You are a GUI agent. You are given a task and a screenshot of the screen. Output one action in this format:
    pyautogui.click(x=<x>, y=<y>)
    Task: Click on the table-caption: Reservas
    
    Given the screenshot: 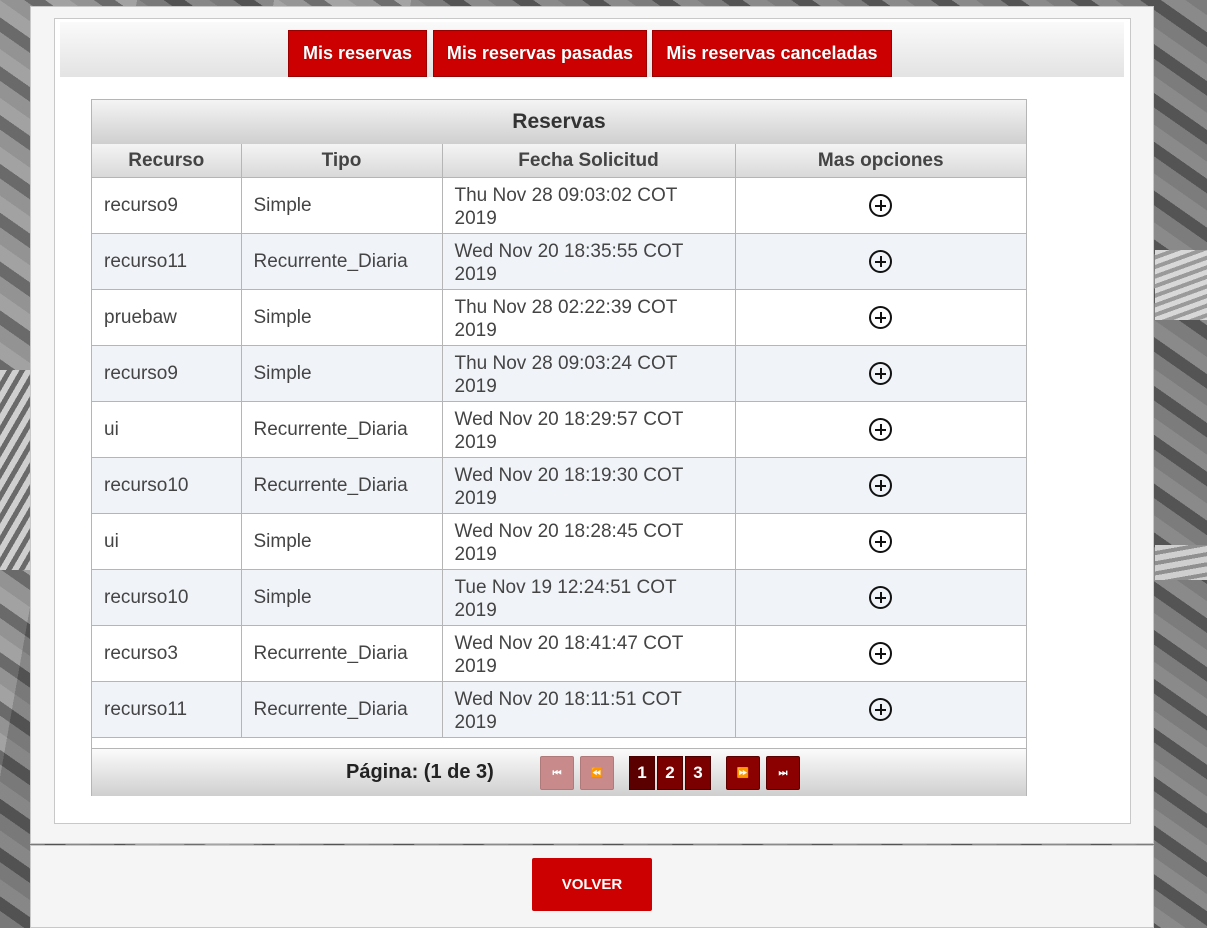 What is the action you would take?
    pyautogui.click(x=559, y=122)
    